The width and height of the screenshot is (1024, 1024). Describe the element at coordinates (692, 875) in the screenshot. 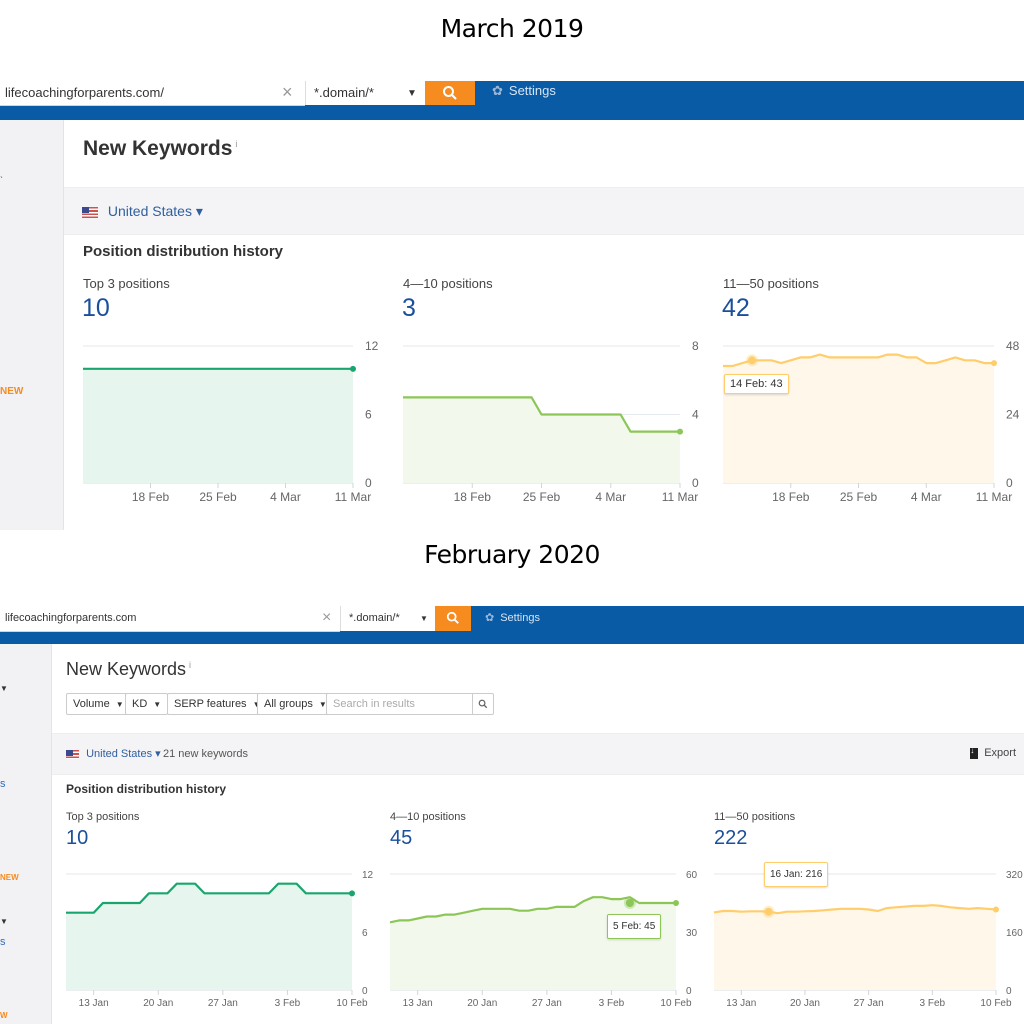

I see `y-tick-label: 60` at that location.